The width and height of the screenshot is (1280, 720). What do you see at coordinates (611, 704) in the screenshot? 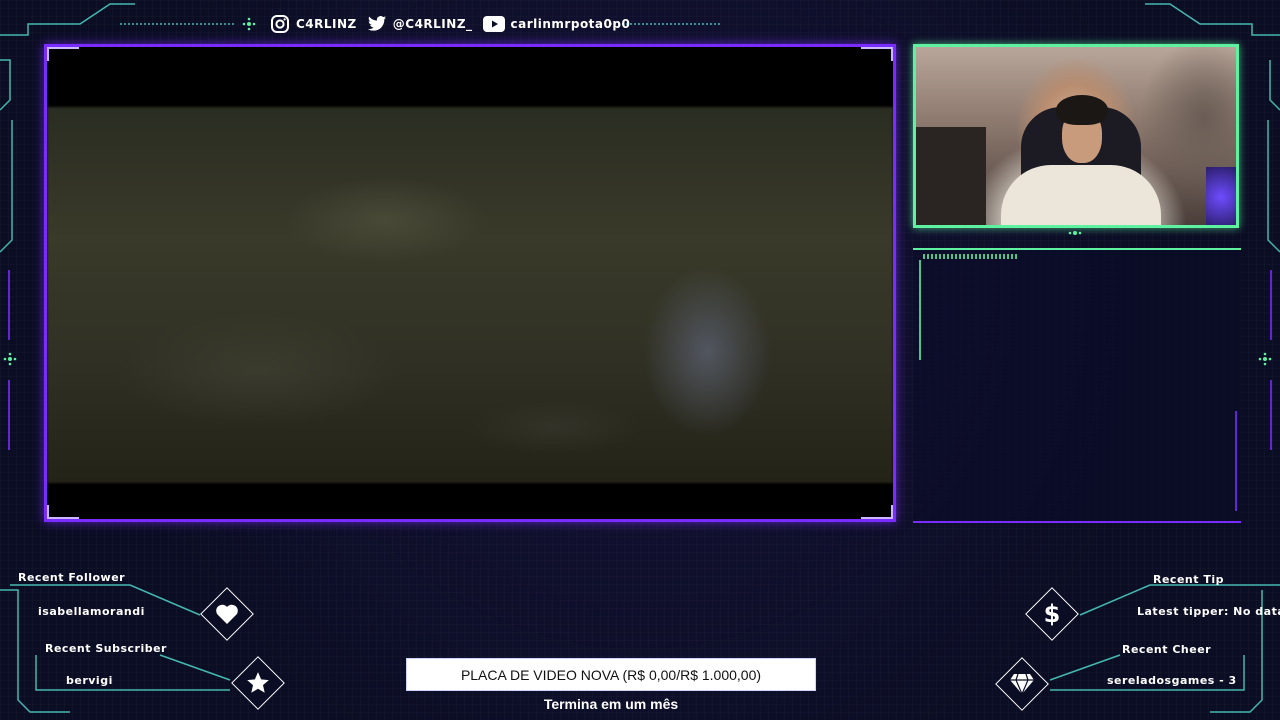
I see `goal-subtitle: Termina em um mês` at bounding box center [611, 704].